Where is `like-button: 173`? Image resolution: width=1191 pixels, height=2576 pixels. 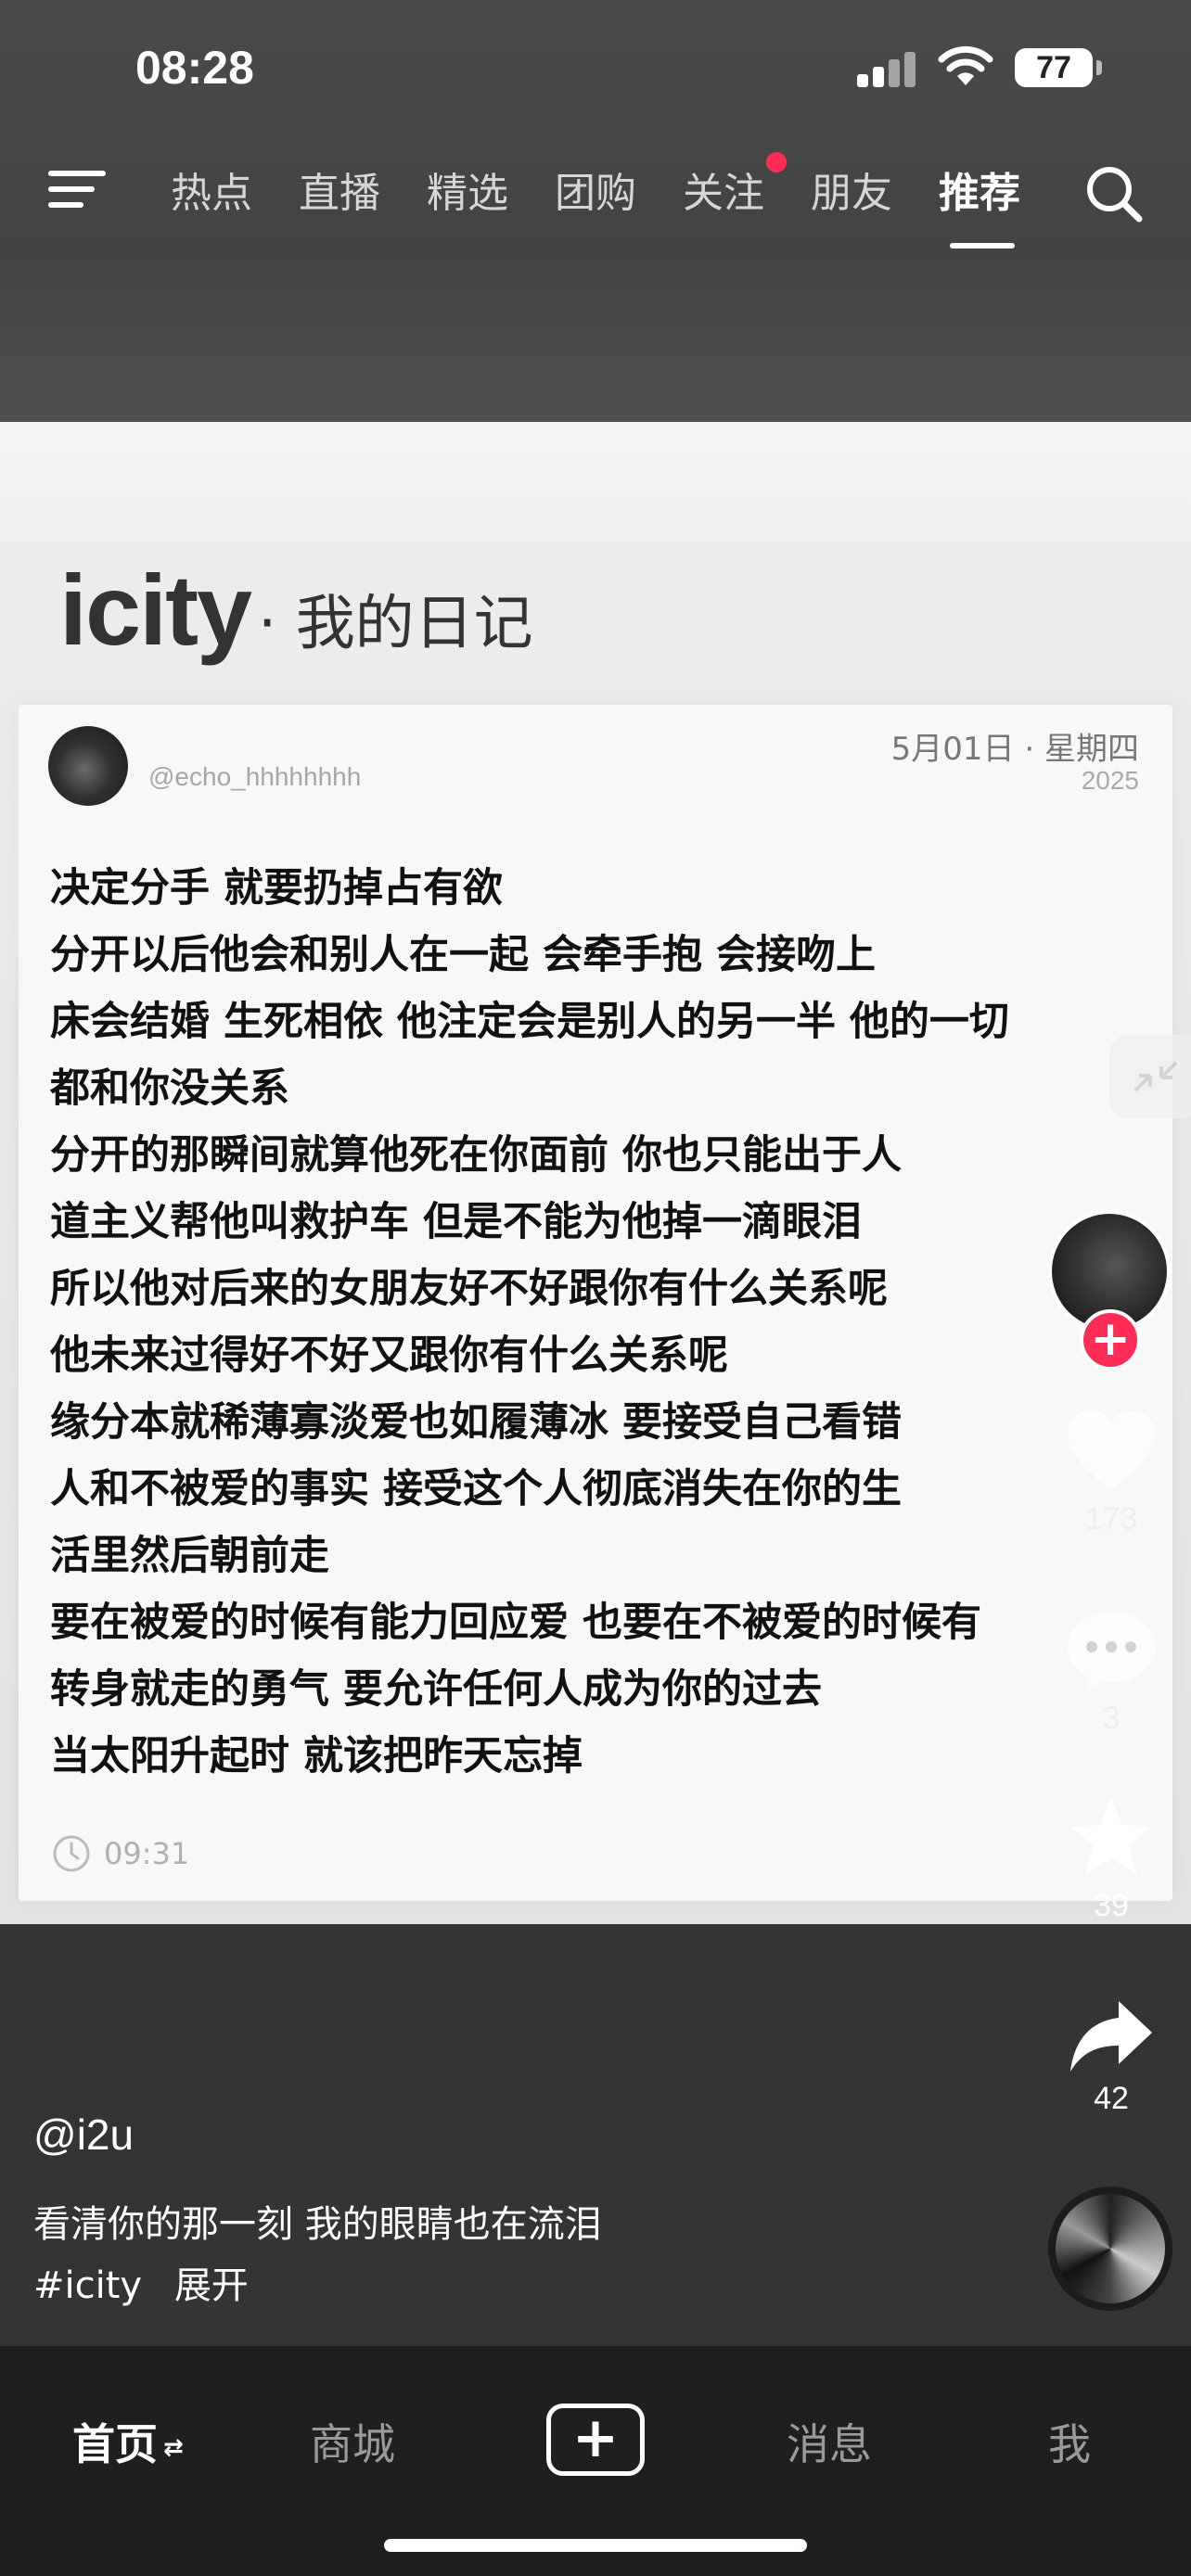 like-button: 173 is located at coordinates (1111, 1471).